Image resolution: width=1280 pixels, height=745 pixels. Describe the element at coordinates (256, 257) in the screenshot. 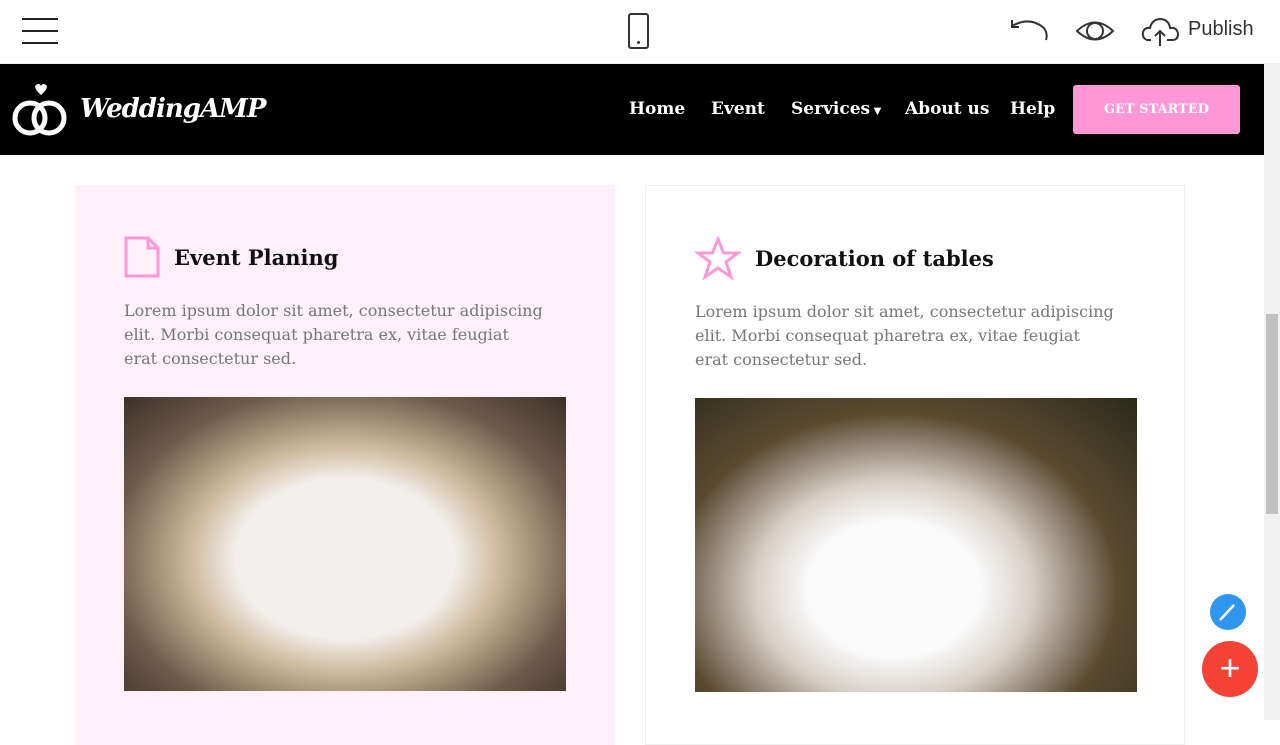

I see `card-title: Event Planing` at that location.